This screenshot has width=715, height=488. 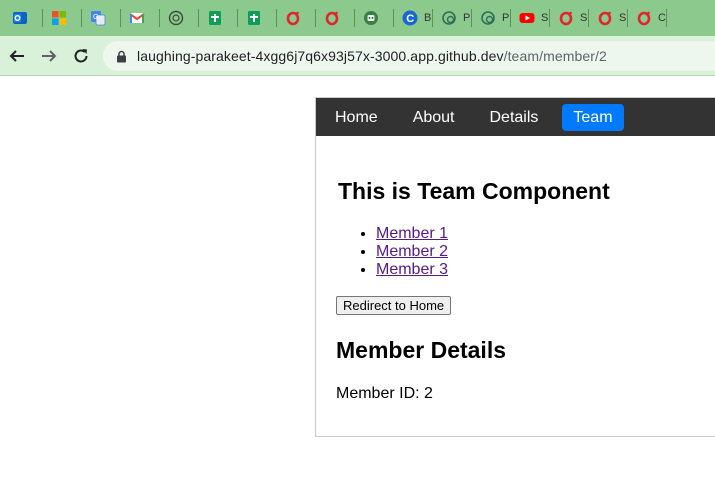 I want to click on nav-about: About, so click(x=434, y=117).